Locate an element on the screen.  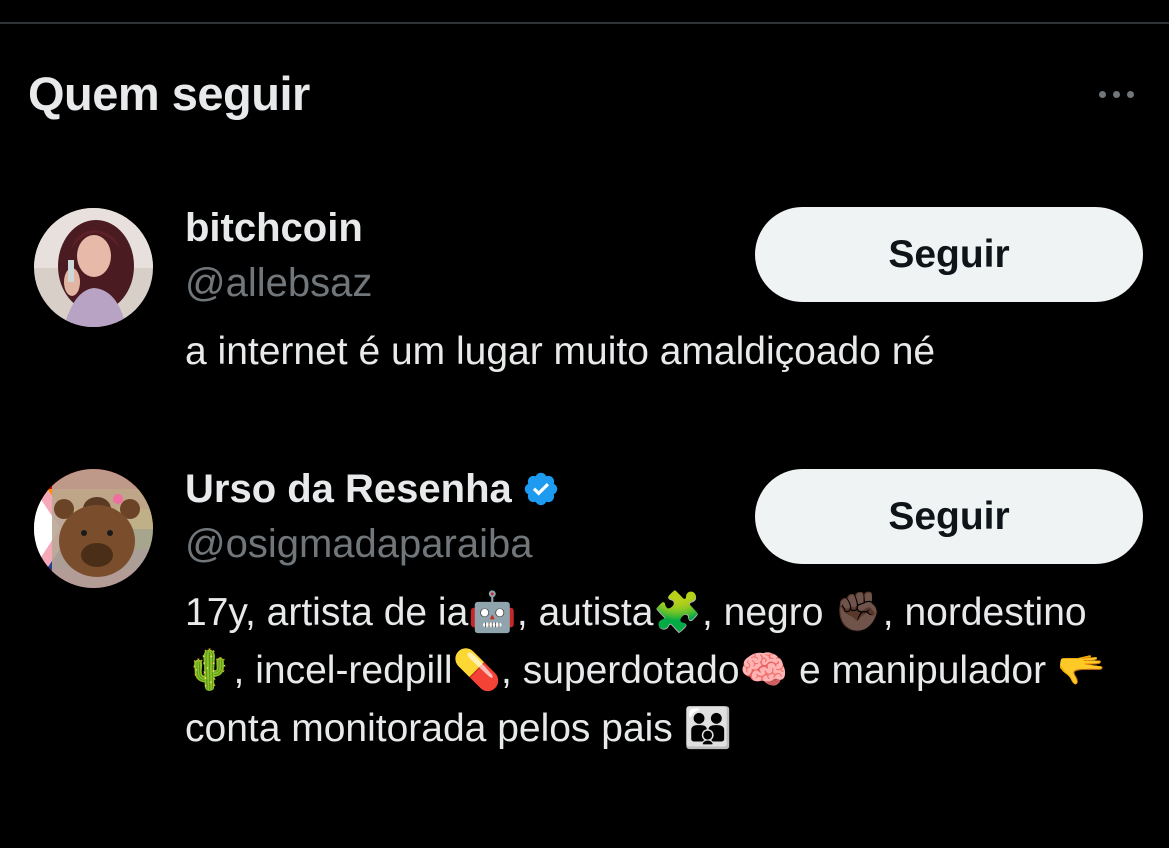
user-name: bitchcoin is located at coordinates (274, 228).